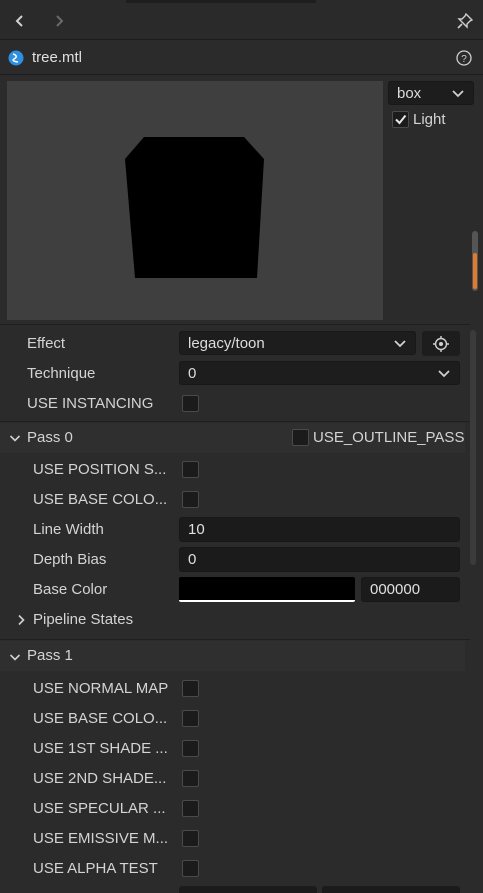 This screenshot has height=893, width=483. What do you see at coordinates (319, 373) in the screenshot?
I see `technique-select: 0` at bounding box center [319, 373].